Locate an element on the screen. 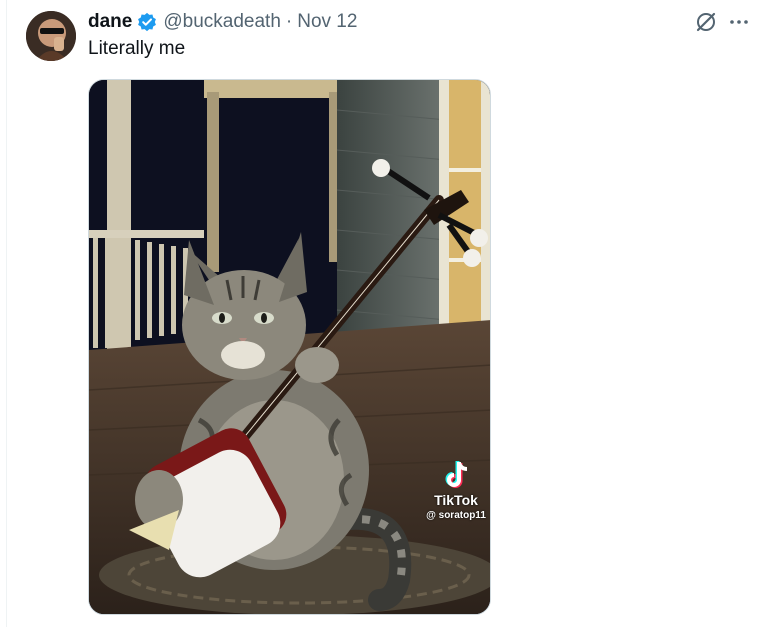  more-icon is located at coordinates (739, 22).